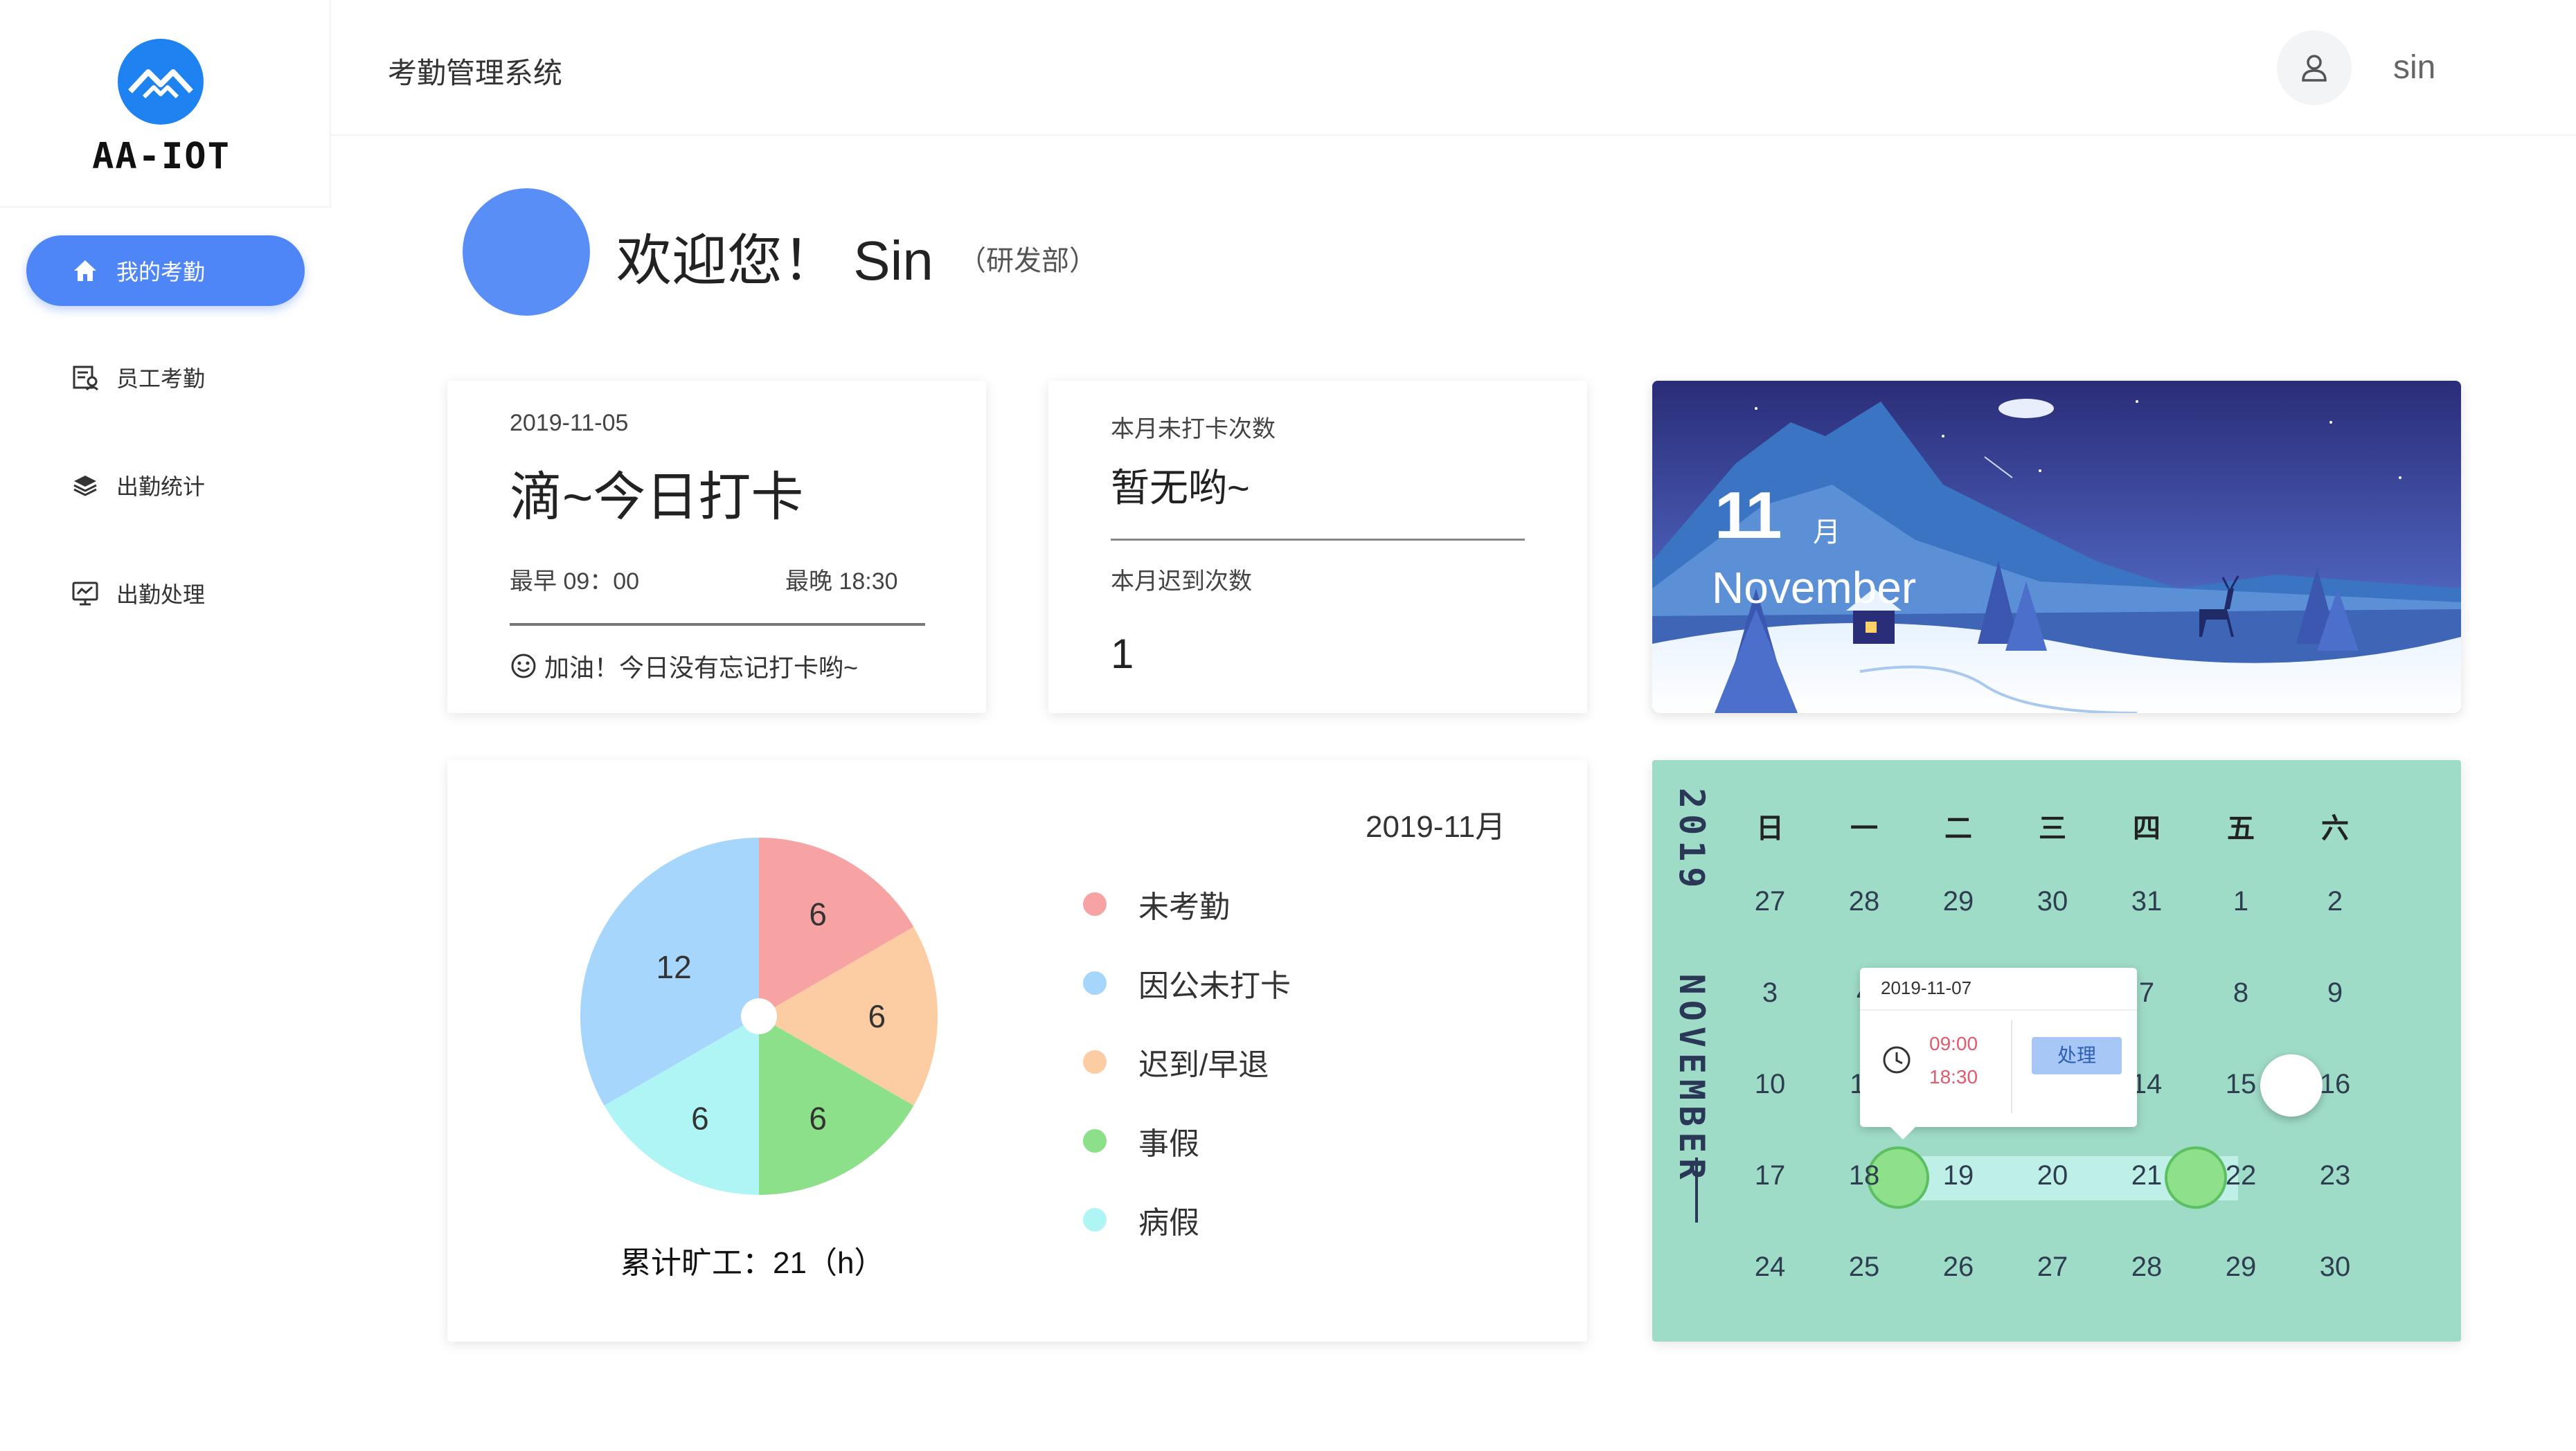  Describe the element at coordinates (161, 378) in the screenshot. I see `sidebar-item-label: 员工考勤` at that location.